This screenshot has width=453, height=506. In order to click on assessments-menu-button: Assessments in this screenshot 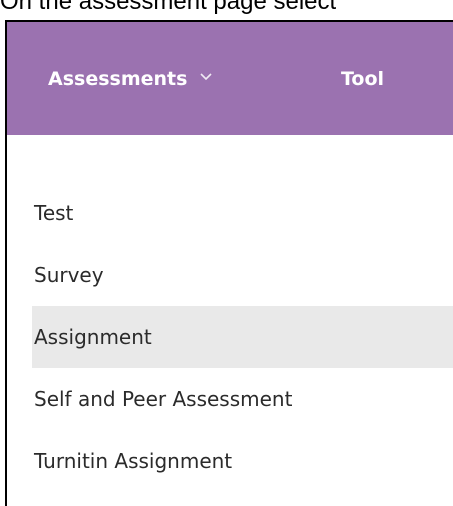, I will do `click(130, 78)`.